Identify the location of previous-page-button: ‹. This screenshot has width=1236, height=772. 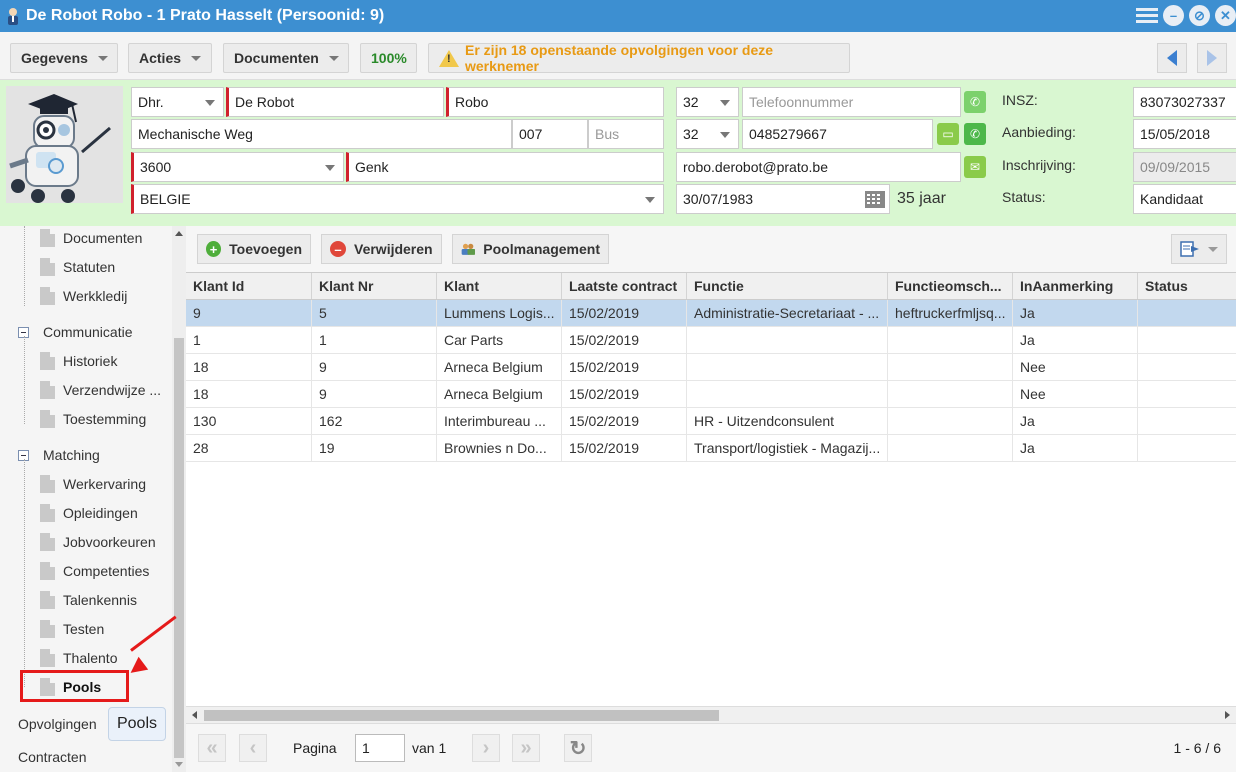
(253, 748).